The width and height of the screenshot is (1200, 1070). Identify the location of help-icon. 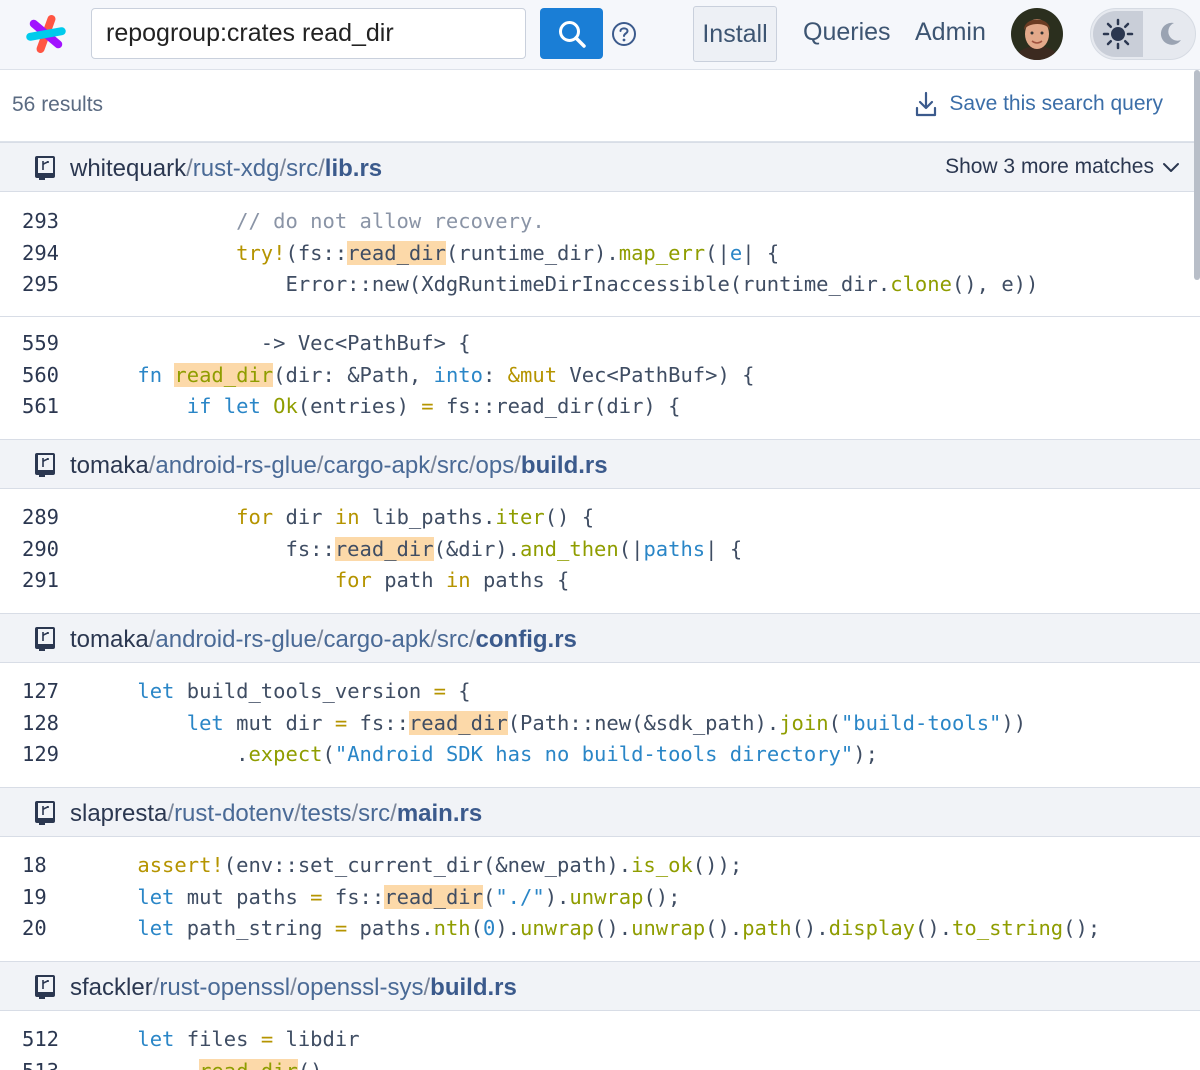
(624, 34).